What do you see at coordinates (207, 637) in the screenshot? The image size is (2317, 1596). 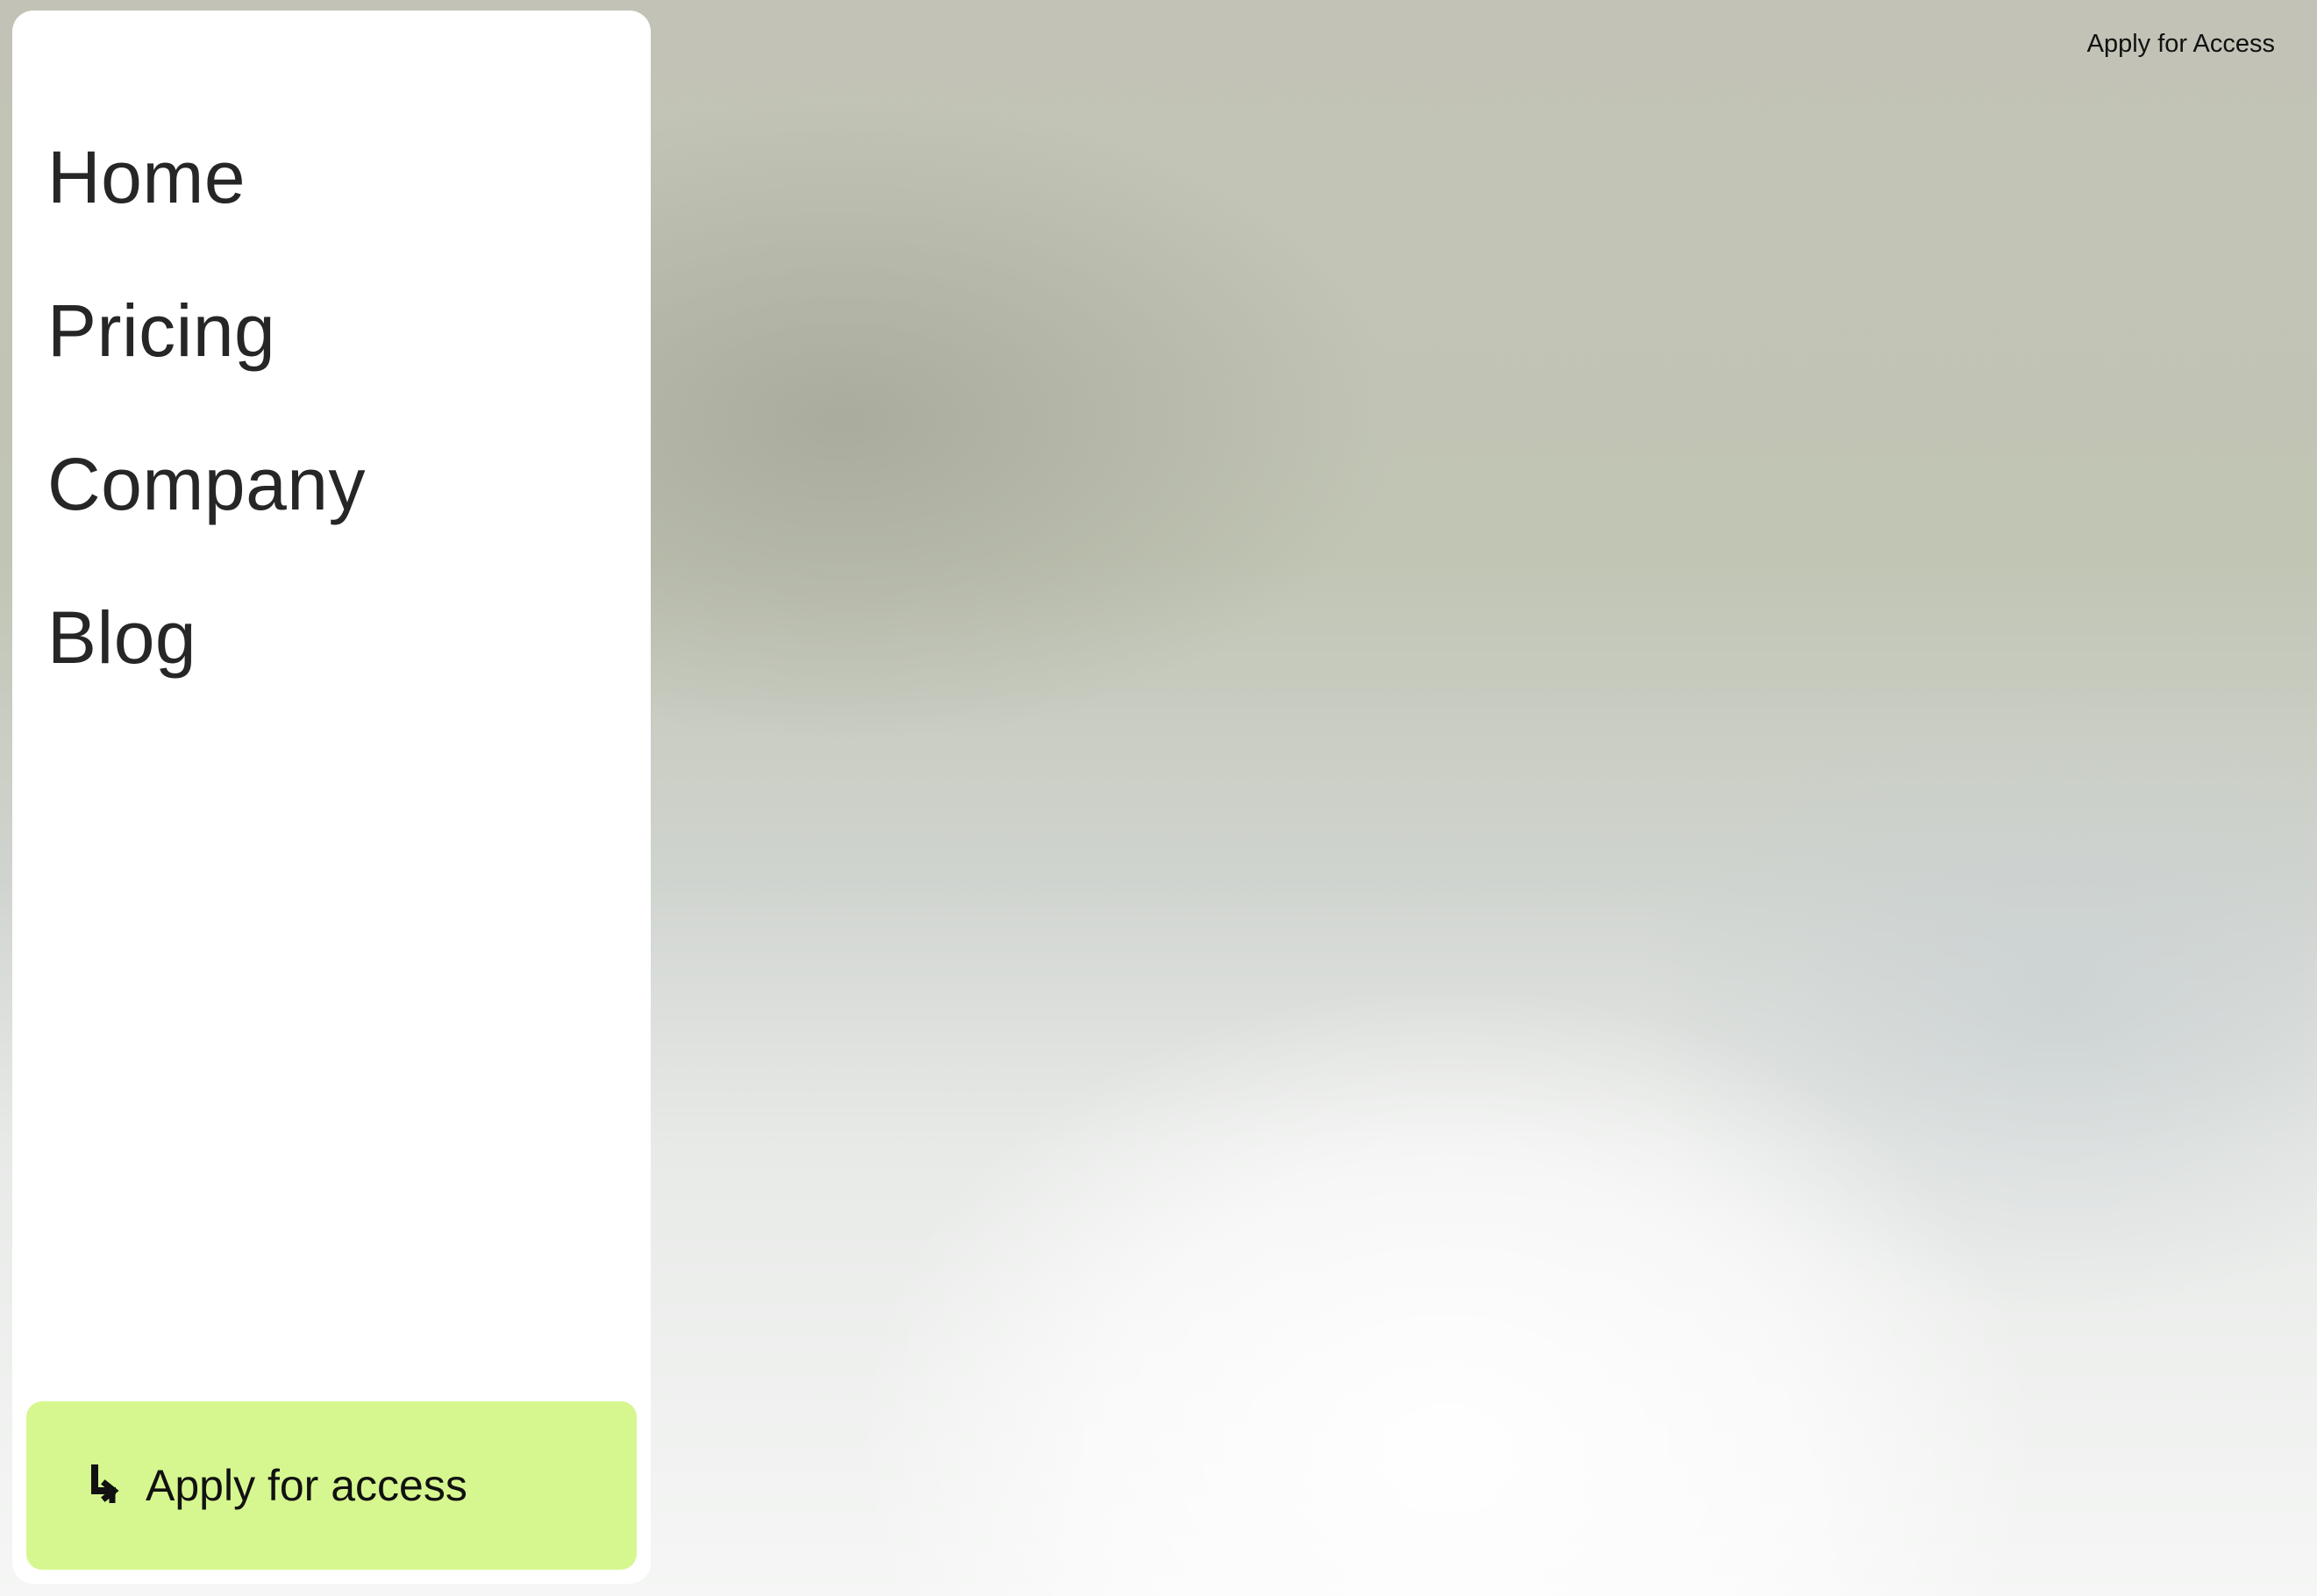 I see `nav-item-blog: Blog` at bounding box center [207, 637].